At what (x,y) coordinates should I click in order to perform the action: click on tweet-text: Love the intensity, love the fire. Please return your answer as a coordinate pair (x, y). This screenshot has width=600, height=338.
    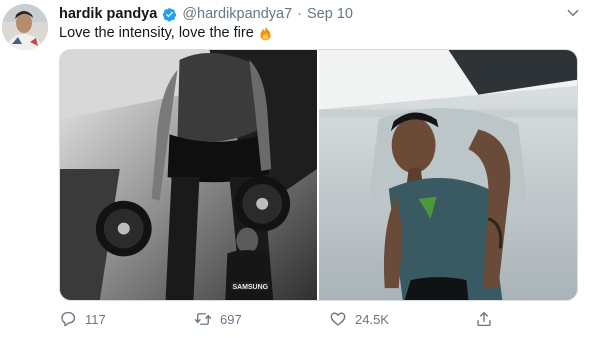
    Looking at the image, I should click on (166, 33).